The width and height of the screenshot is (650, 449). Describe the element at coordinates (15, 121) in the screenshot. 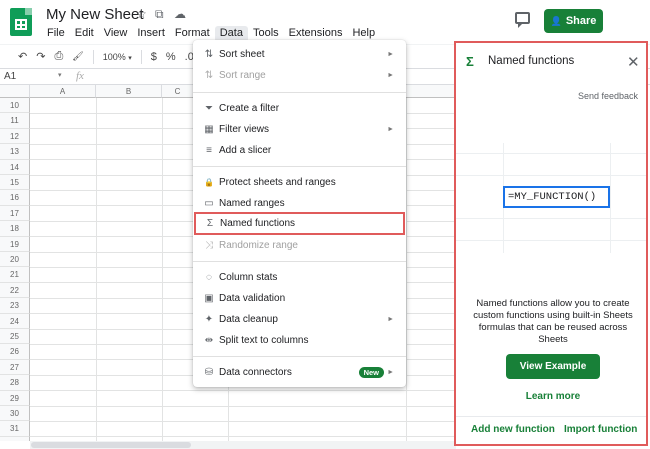

I see `row-header: 11` at that location.